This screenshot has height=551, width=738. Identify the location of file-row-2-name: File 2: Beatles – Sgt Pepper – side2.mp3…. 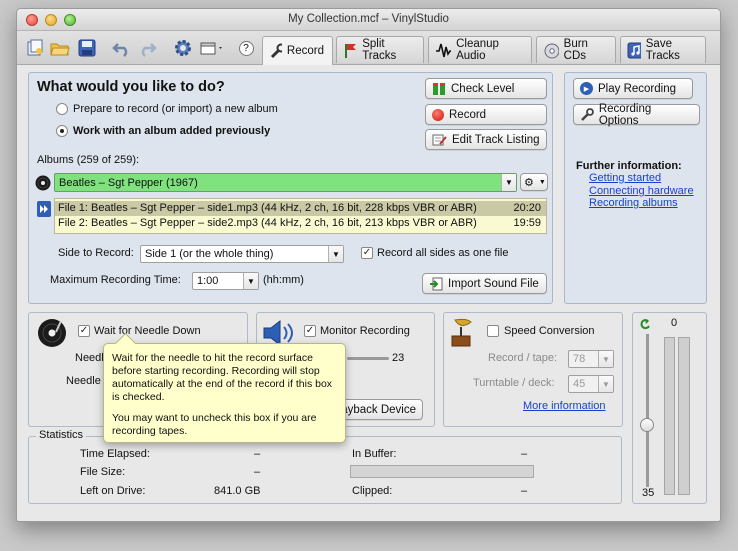
(267, 223).